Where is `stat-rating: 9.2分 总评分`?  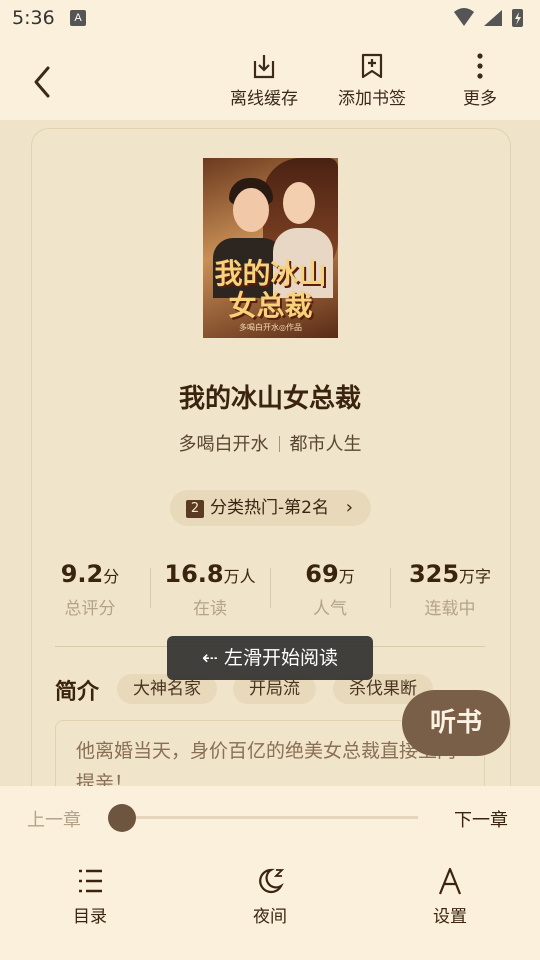
stat-rating: 9.2分 总评分 is located at coordinates (90, 589).